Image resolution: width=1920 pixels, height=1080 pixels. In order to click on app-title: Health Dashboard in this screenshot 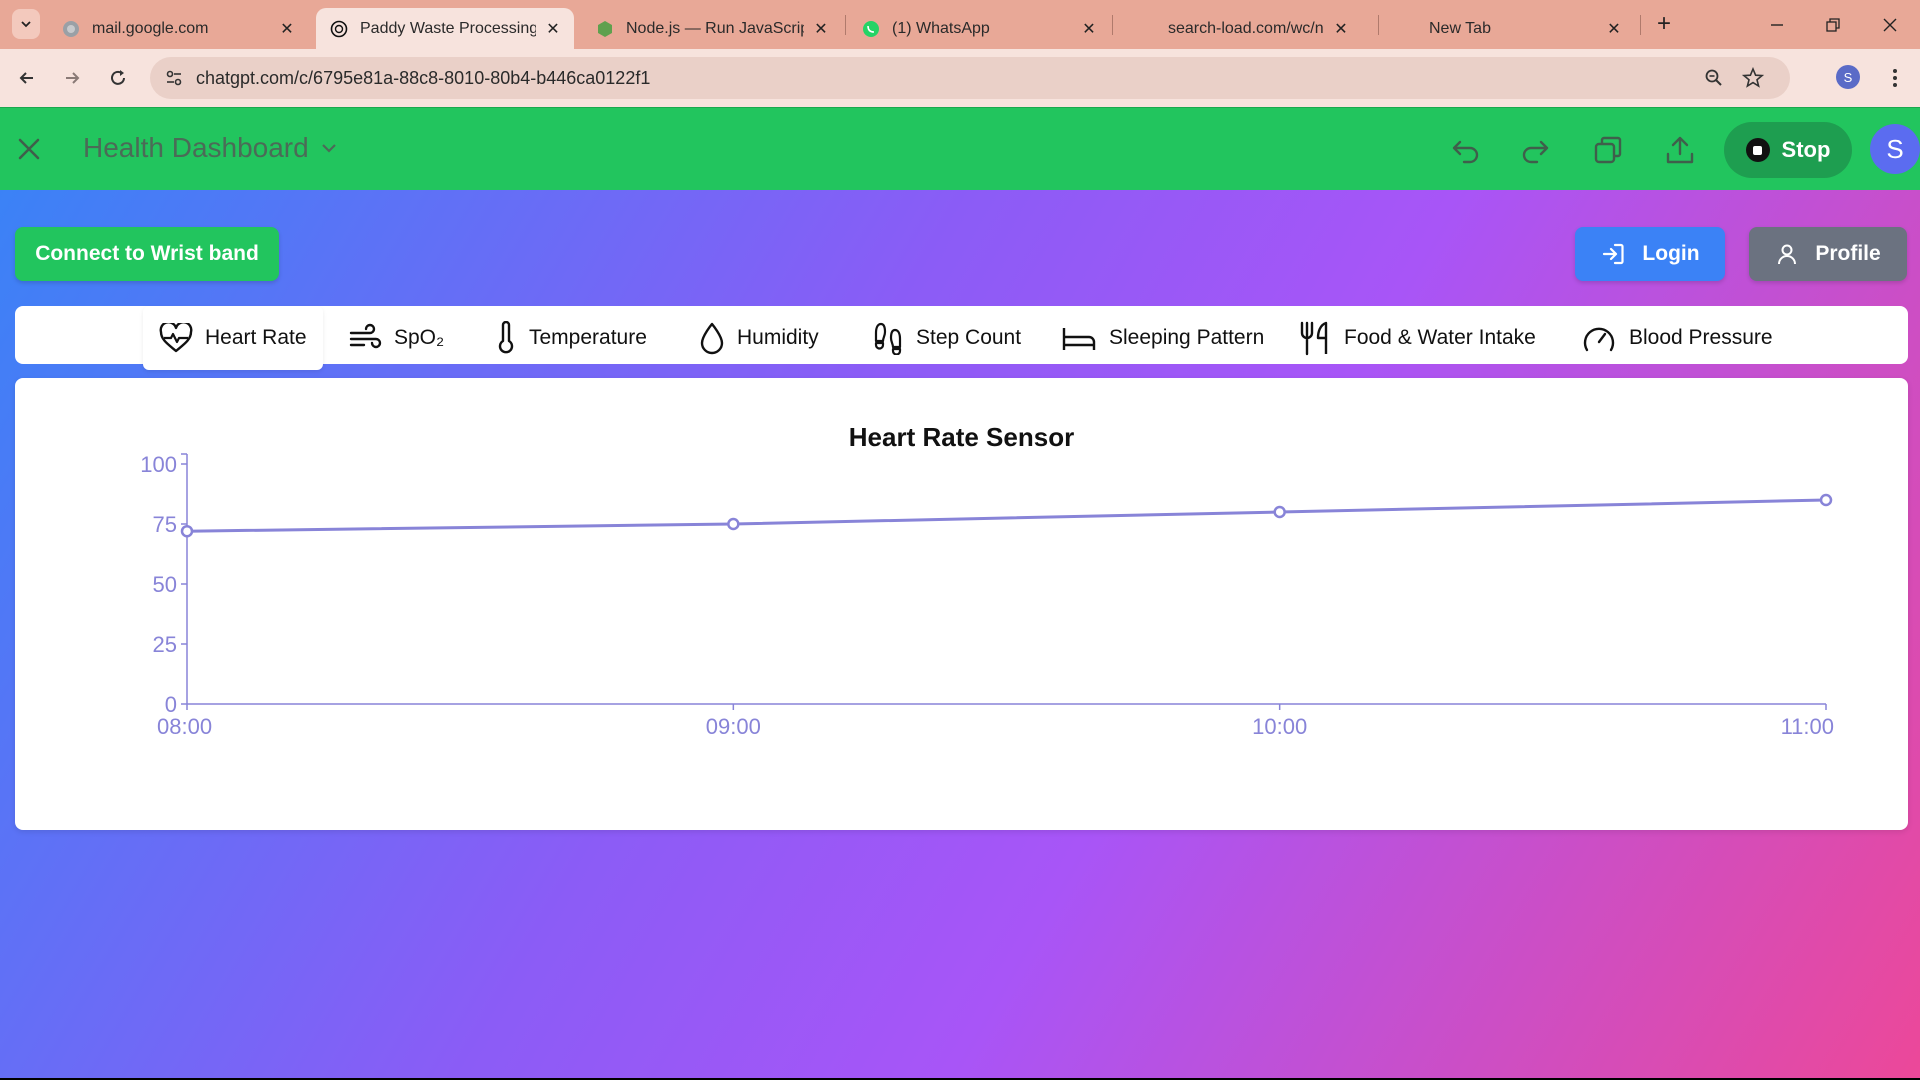, I will do `click(196, 147)`.